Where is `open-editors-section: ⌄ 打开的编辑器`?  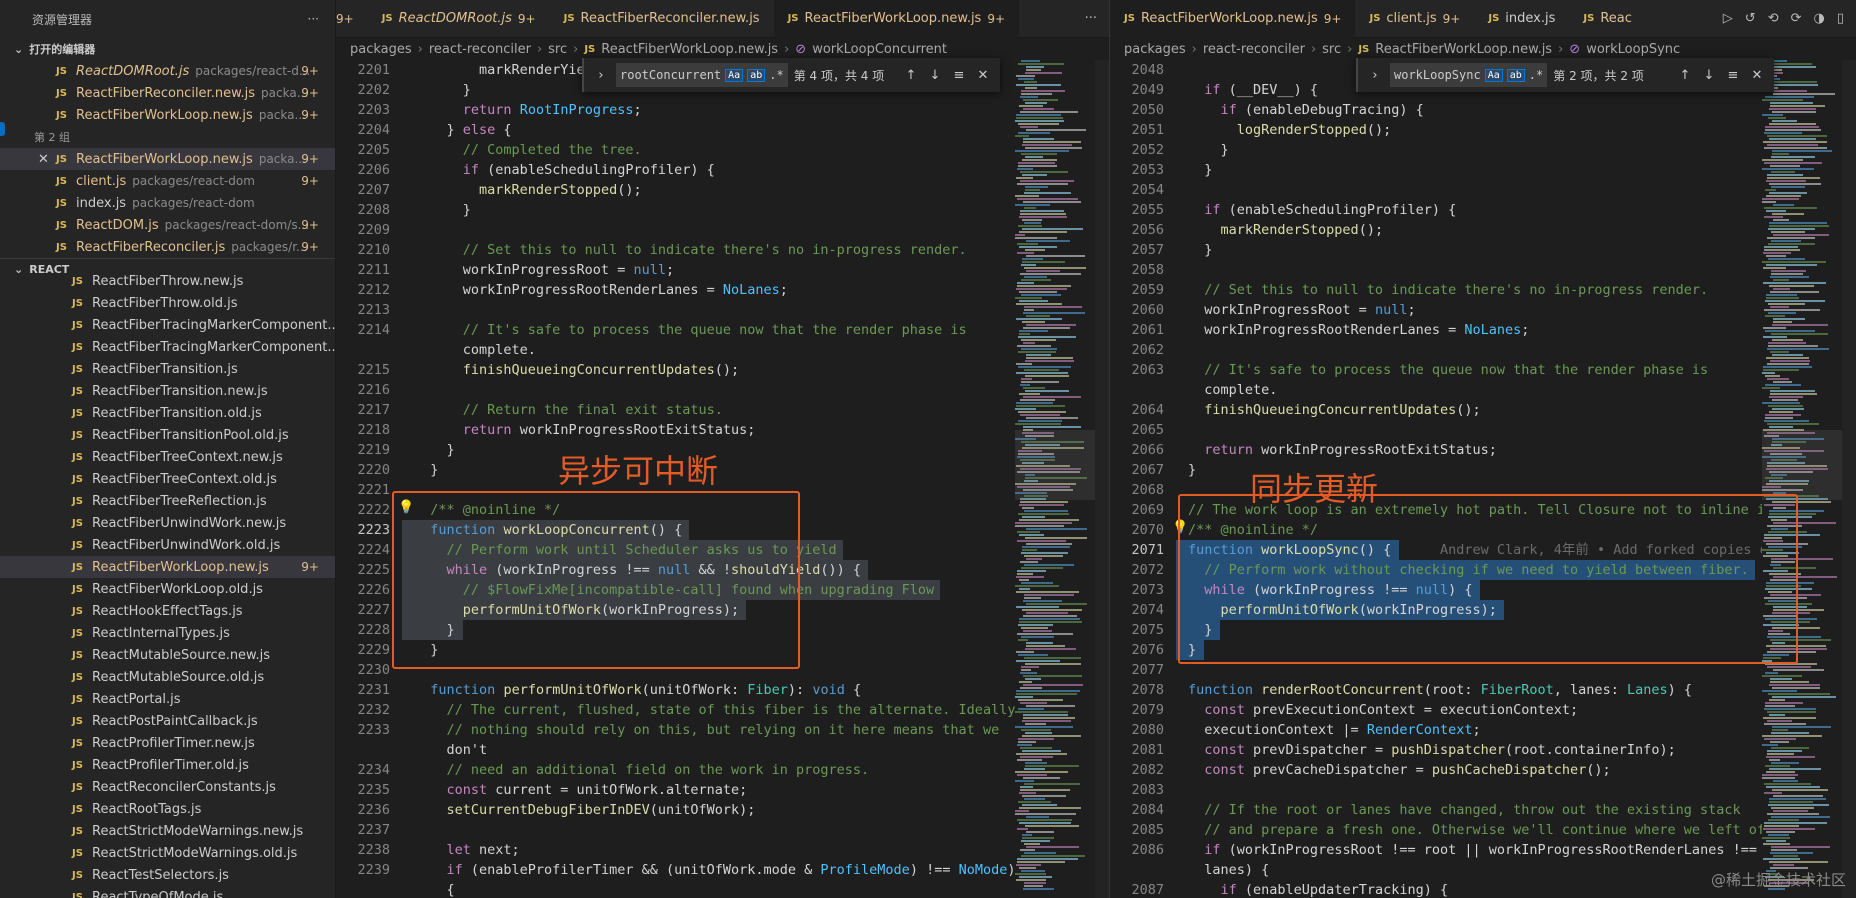 open-editors-section: ⌄ 打开的编辑器 is located at coordinates (167, 49).